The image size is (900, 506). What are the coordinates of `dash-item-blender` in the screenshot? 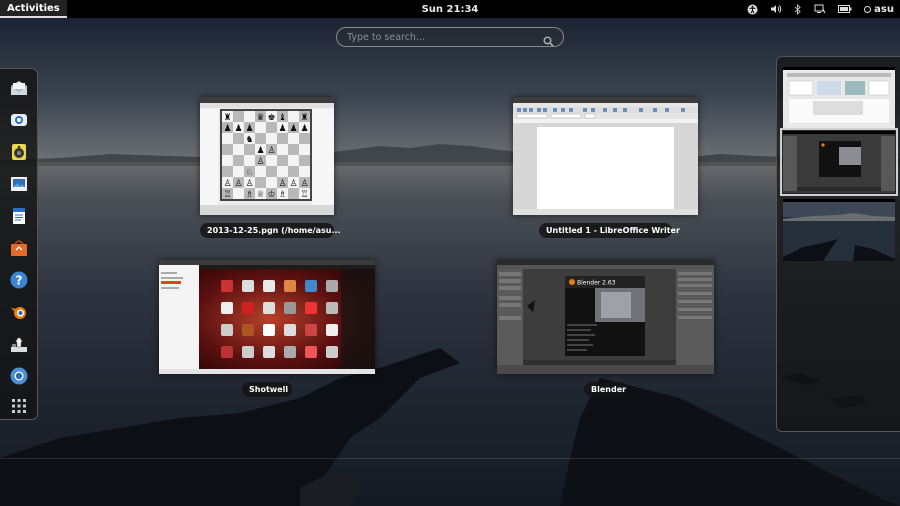 It's located at (19, 312).